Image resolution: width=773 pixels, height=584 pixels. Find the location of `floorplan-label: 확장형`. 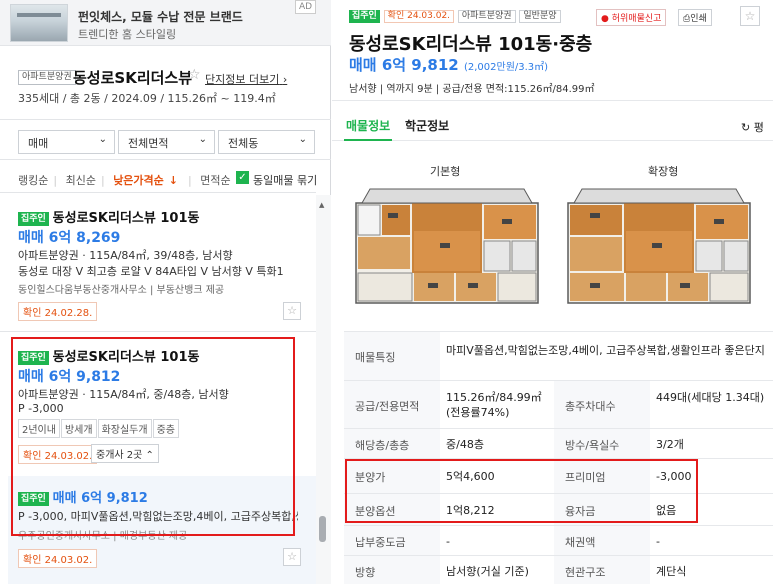

floorplan-label: 확장형 is located at coordinates (663, 171).